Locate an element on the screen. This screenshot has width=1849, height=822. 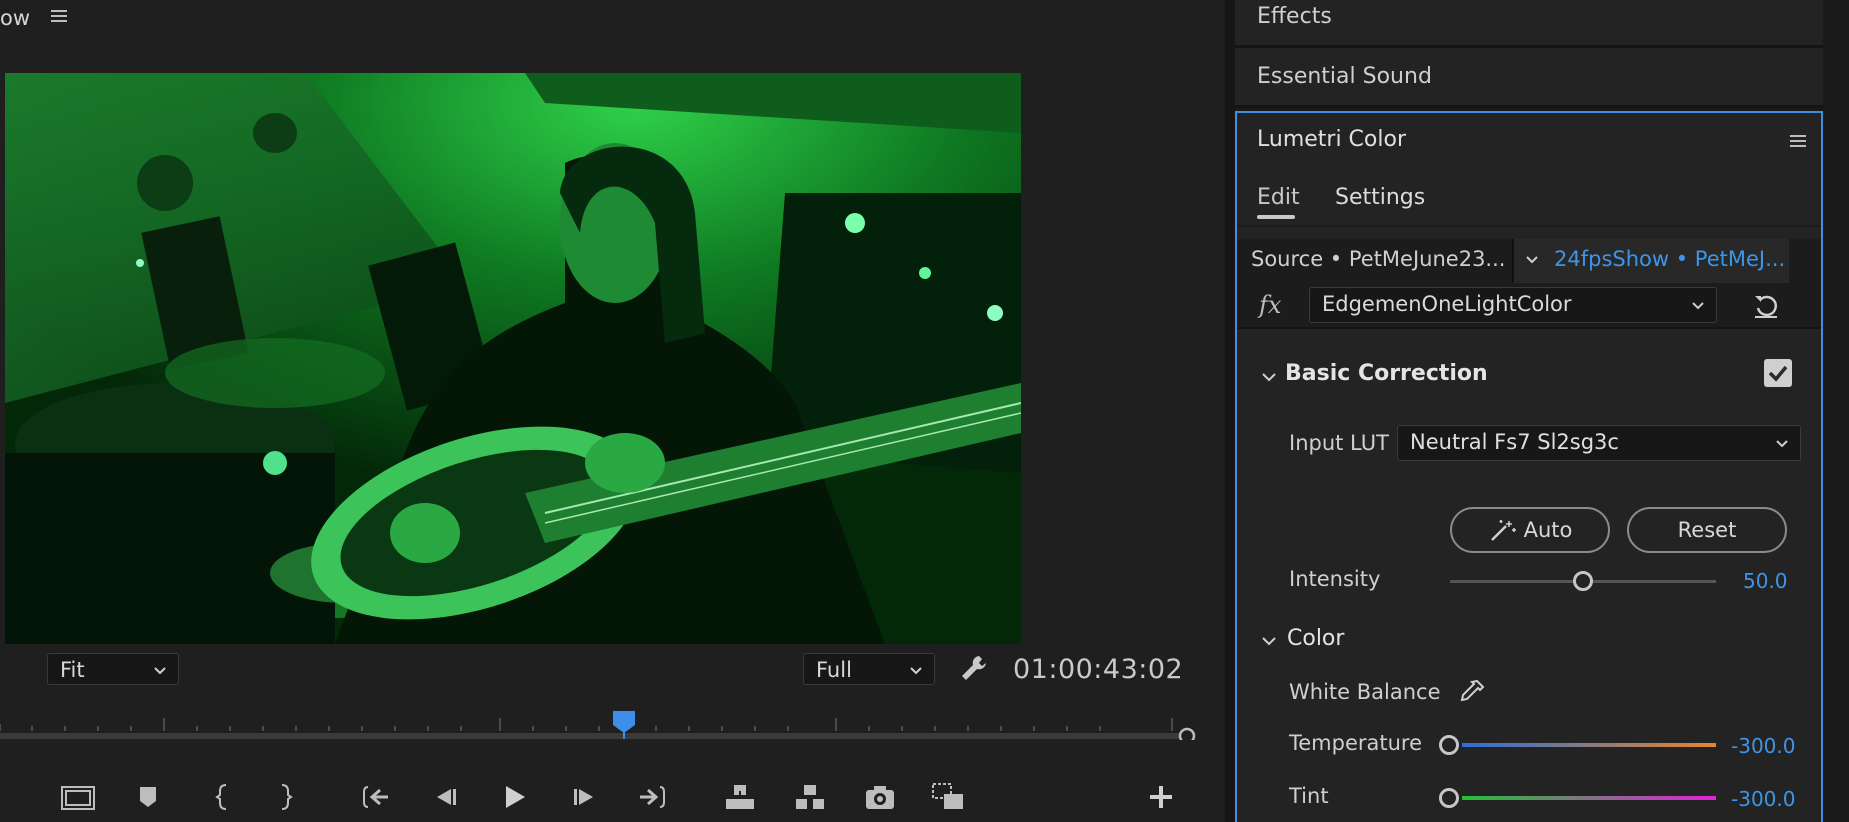
effects-panel-header: Effects is located at coordinates (1529, 24).